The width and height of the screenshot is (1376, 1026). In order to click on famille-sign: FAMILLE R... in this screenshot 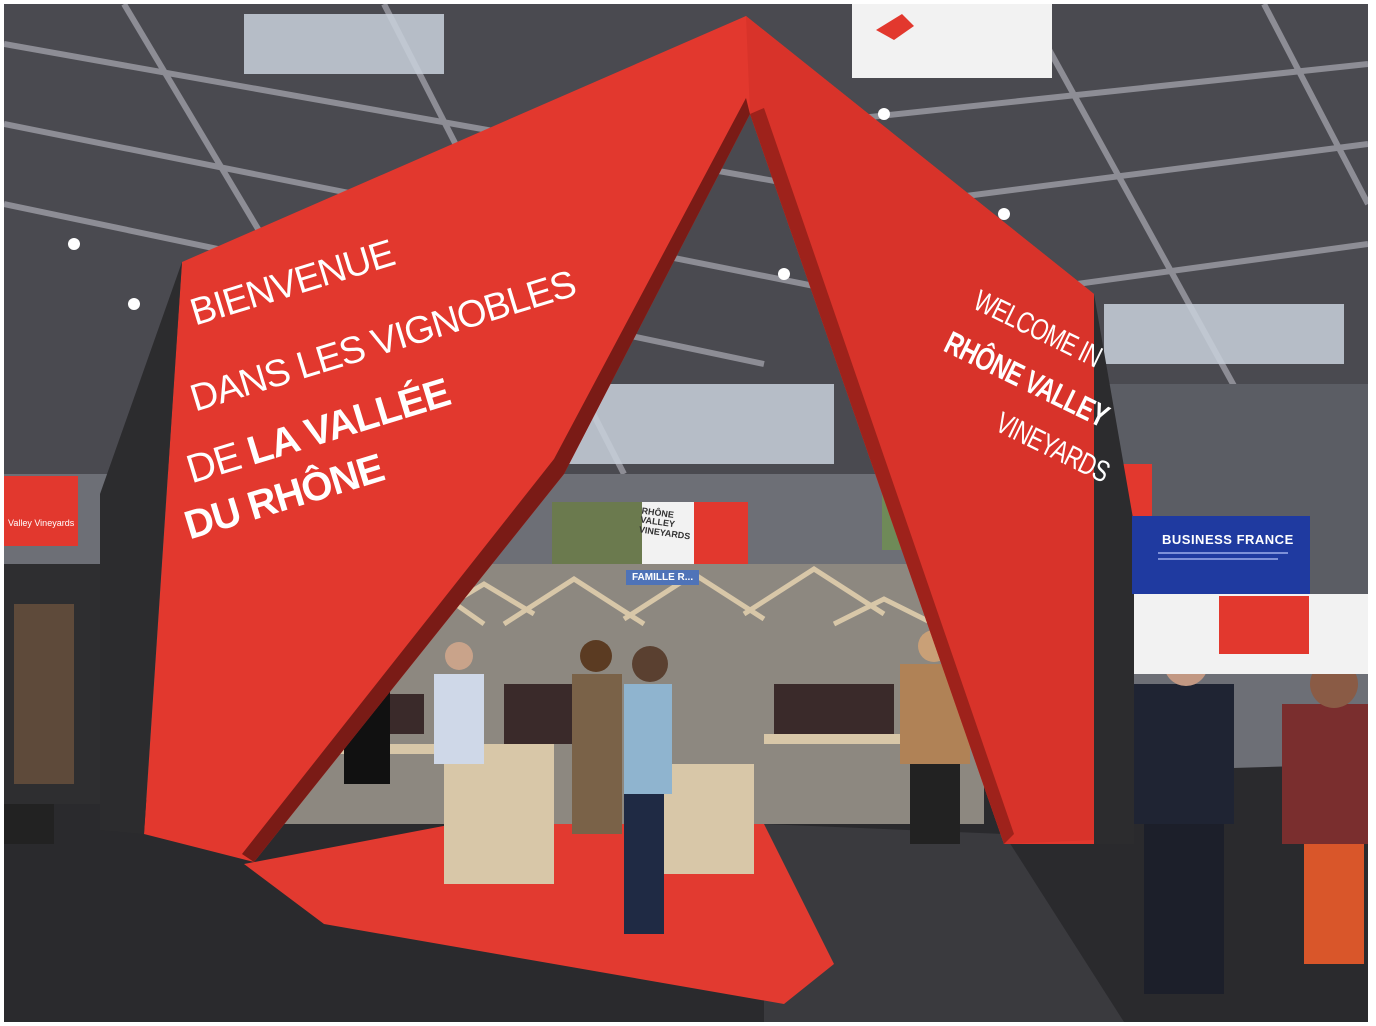, I will do `click(663, 577)`.